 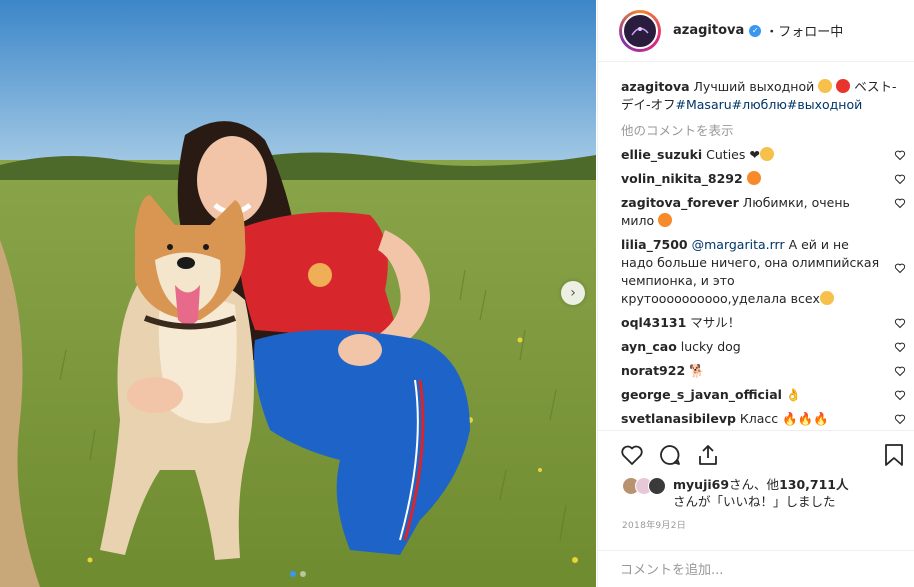 I want to click on comment-text: Класс 🔥🔥🔥, so click(x=784, y=418).